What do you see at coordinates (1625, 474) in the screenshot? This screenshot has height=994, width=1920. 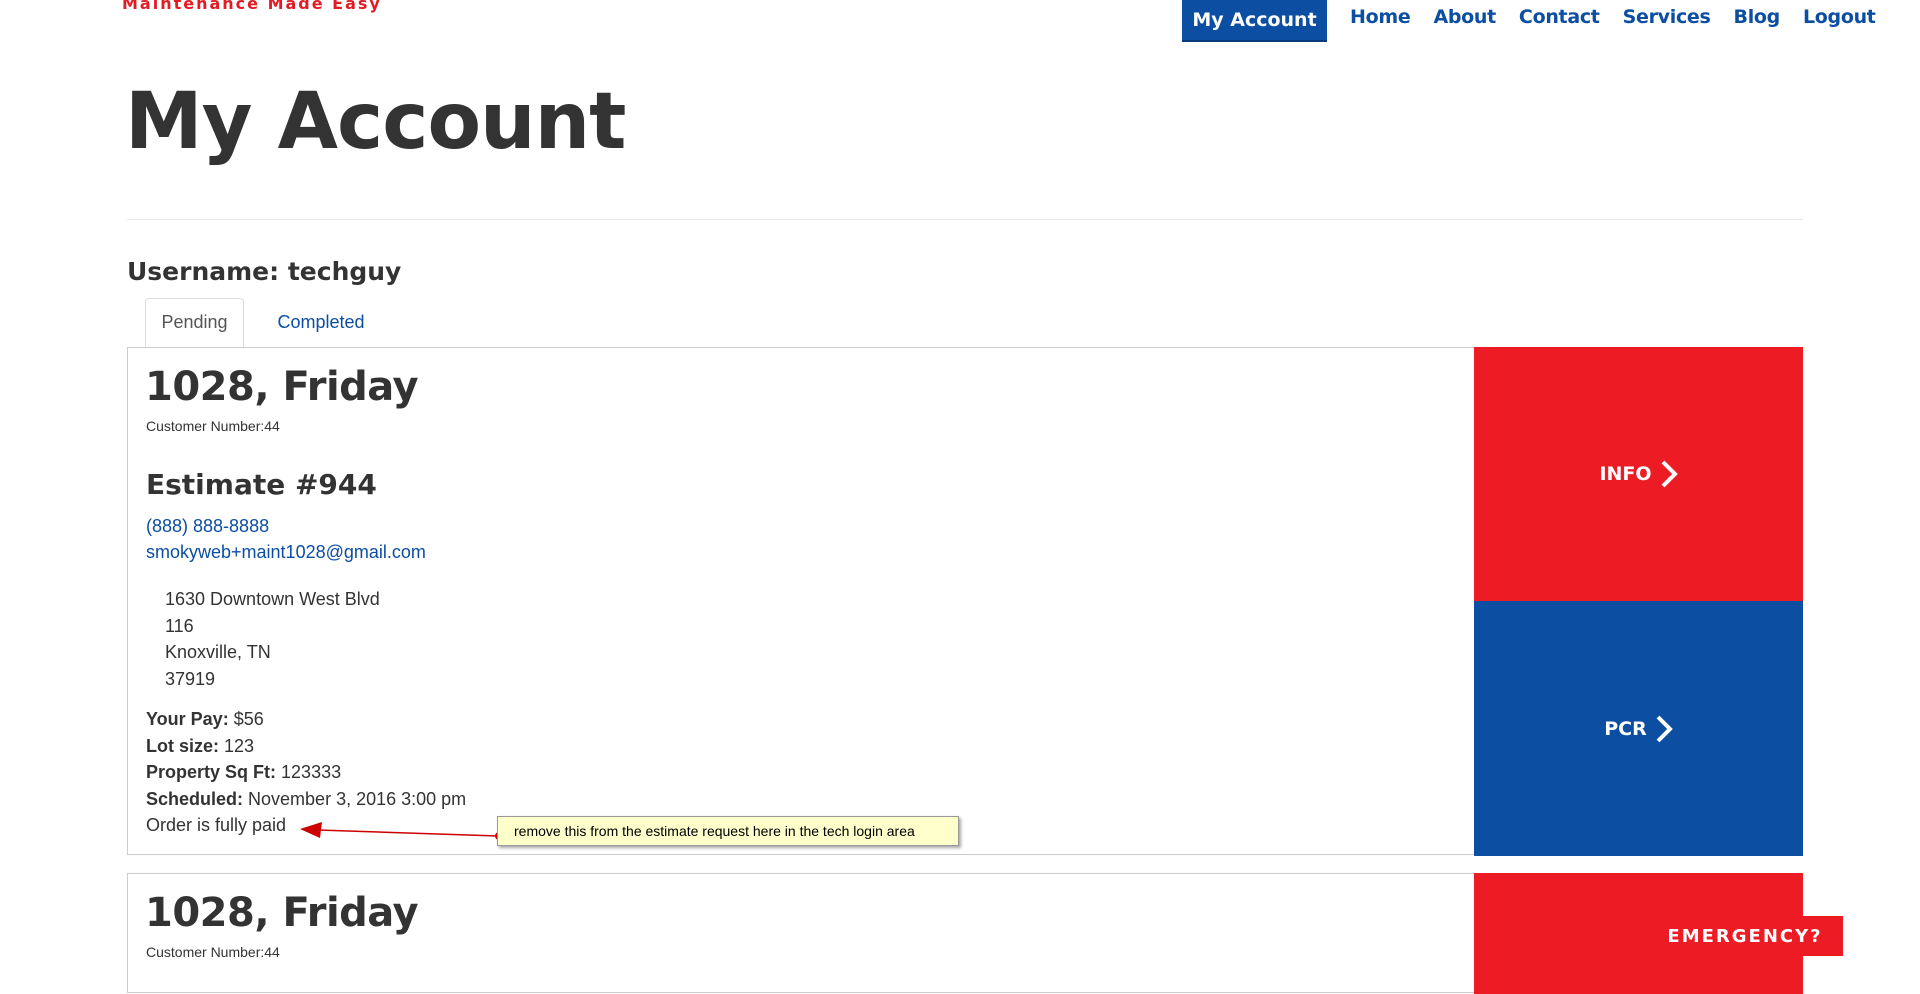 I see `info-button-label: INFO` at bounding box center [1625, 474].